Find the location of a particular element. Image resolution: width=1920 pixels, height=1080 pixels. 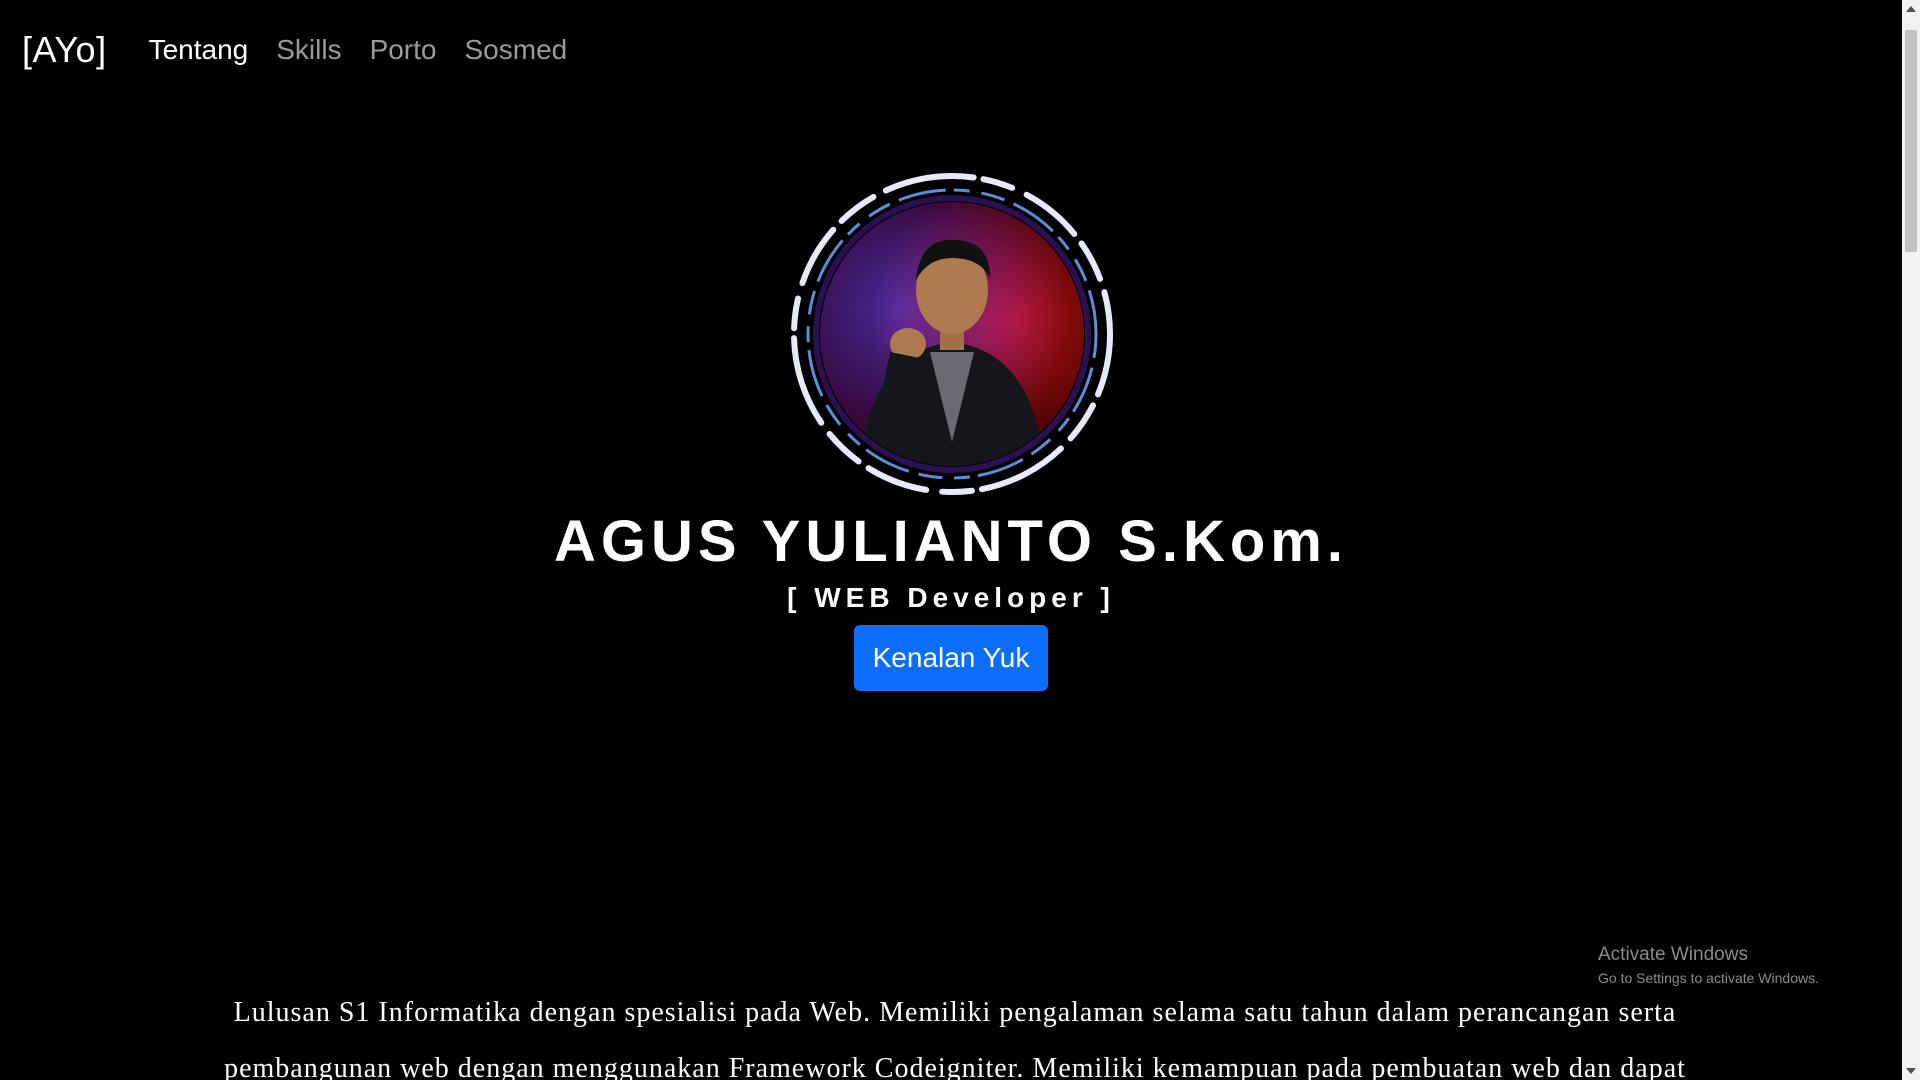

scroll-thumb is located at coordinates (1911, 141).